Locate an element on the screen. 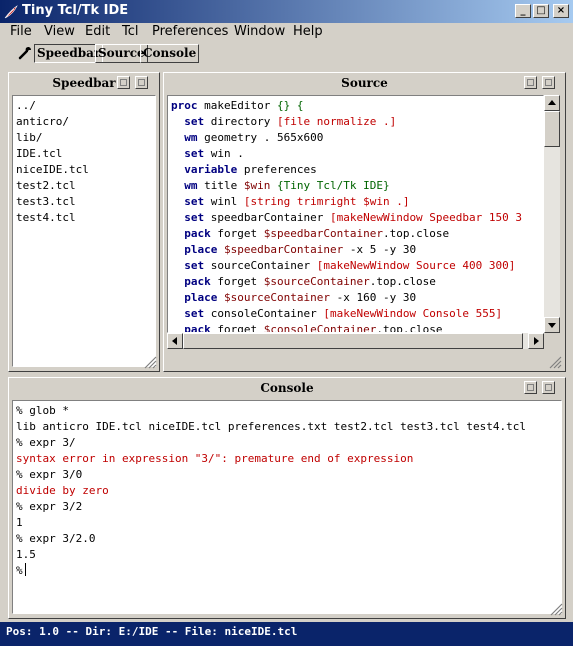 This screenshot has width=573, height=646. menu-preferences: Preferences is located at coordinates (190, 31).